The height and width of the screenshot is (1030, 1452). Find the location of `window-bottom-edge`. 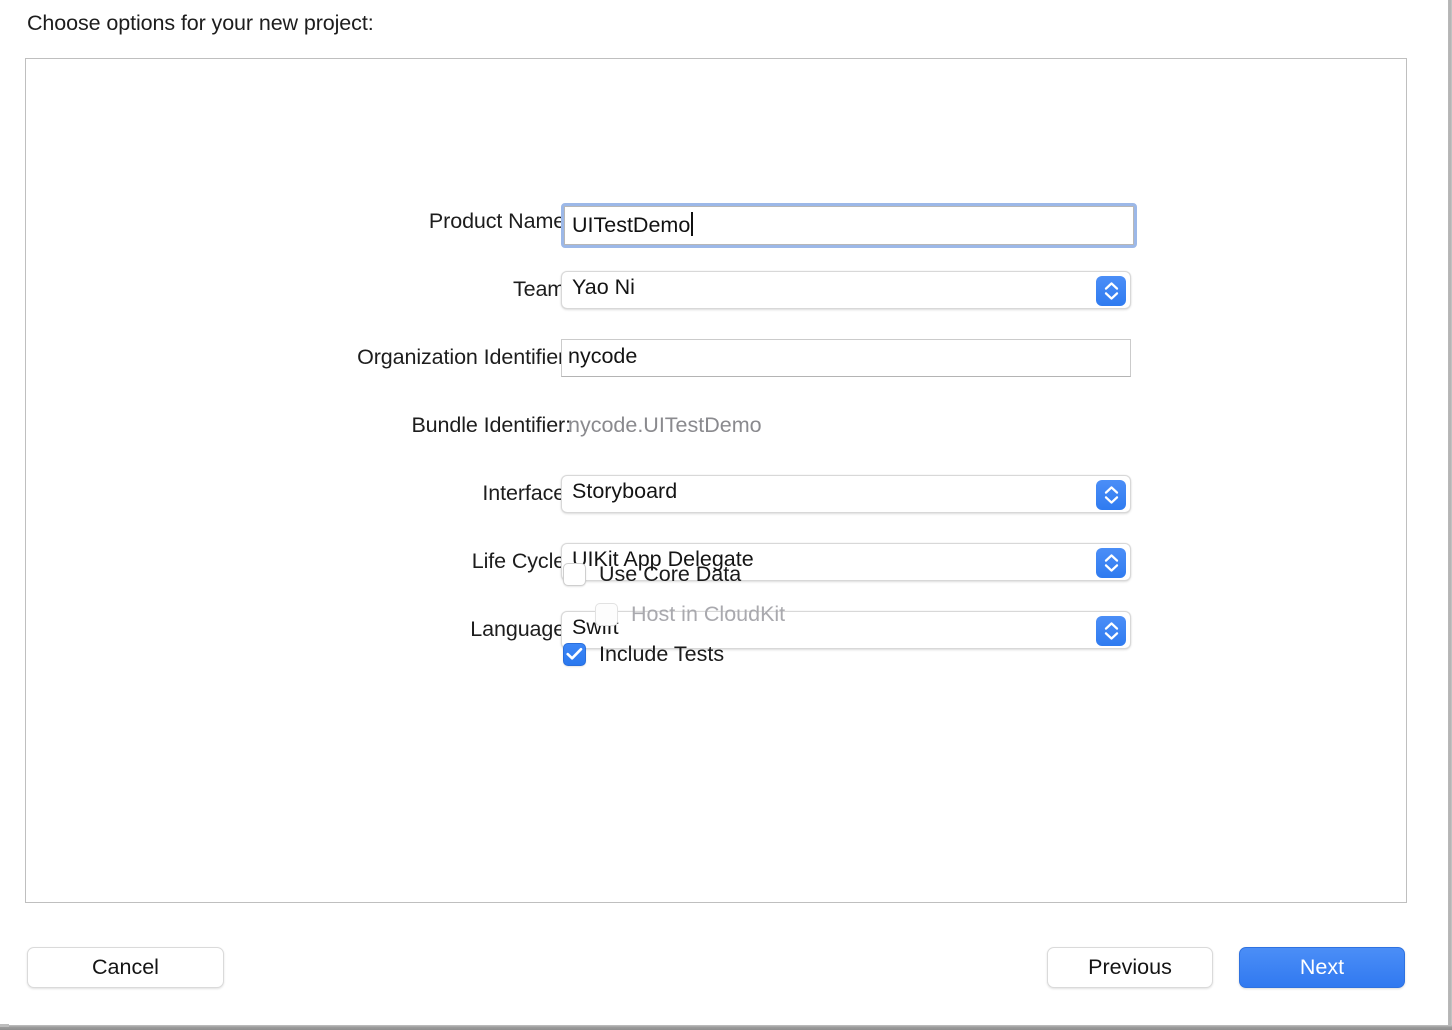

window-bottom-edge is located at coordinates (726, 1027).